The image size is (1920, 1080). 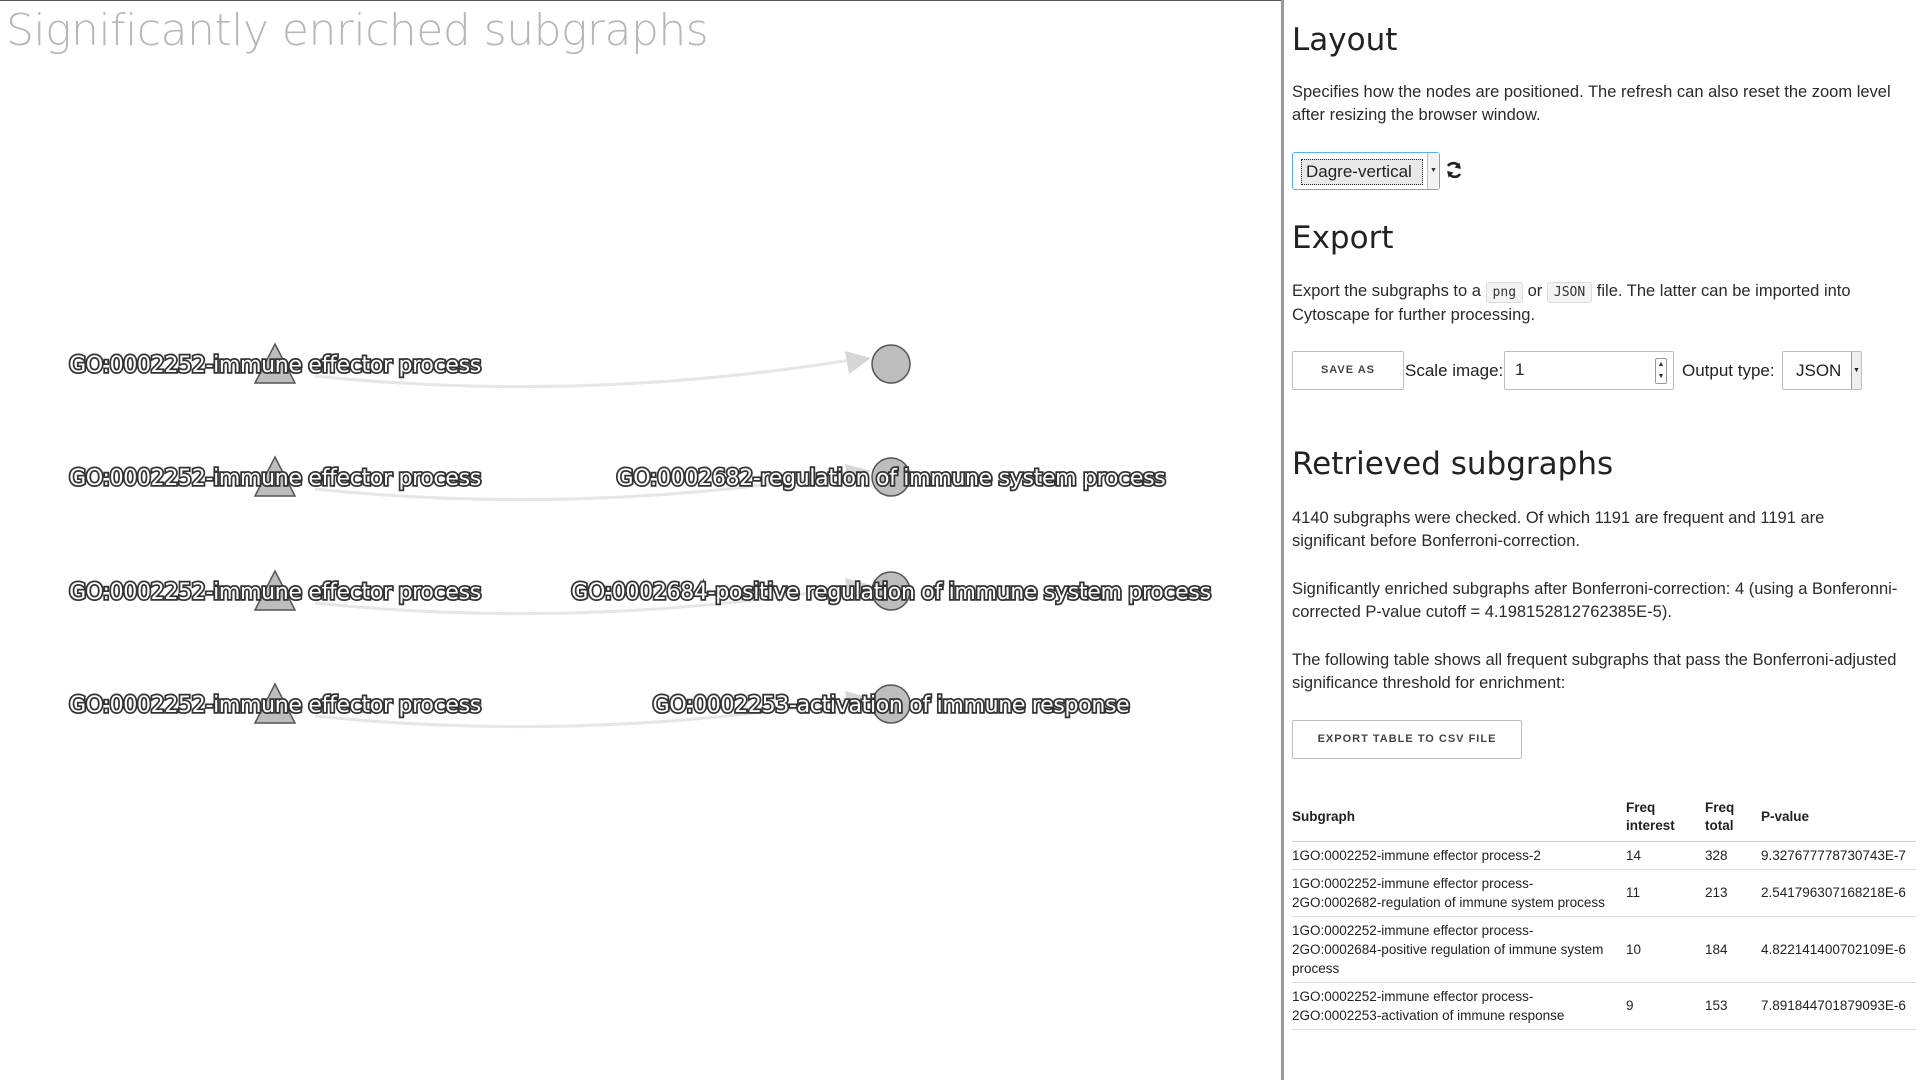 I want to click on output-type-select: JSON ▼, so click(x=1822, y=370).